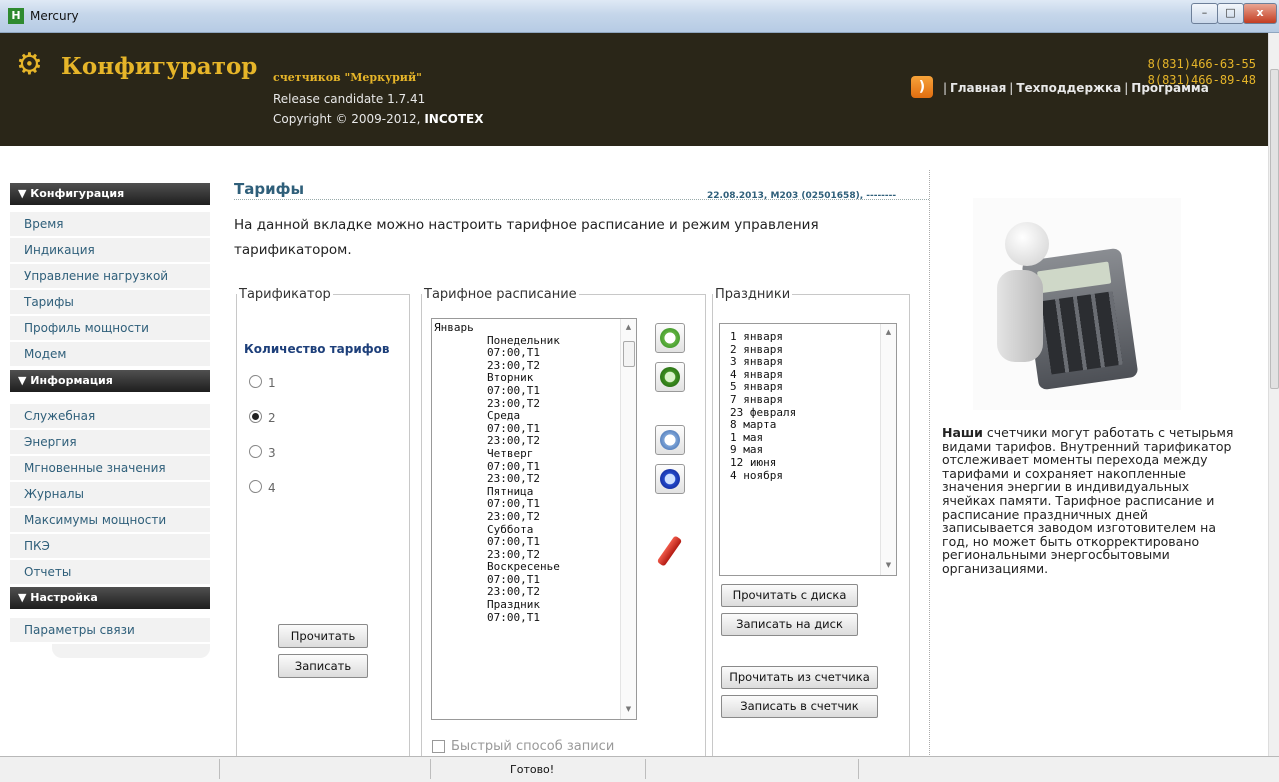 The height and width of the screenshot is (782, 1279). Describe the element at coordinates (763, 425) in the screenshot. I see `list-item: 8 марта` at that location.